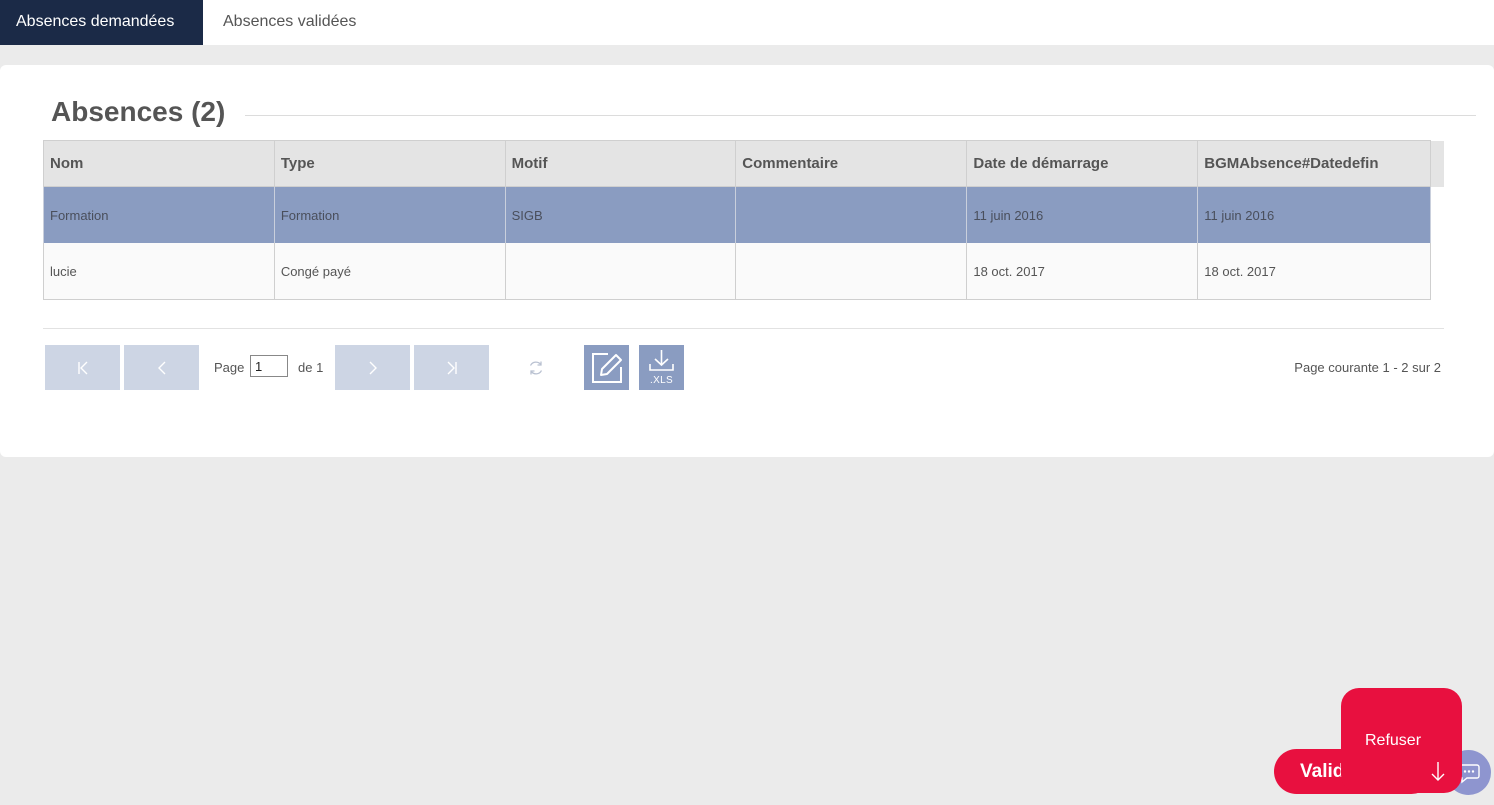 Image resolution: width=1494 pixels, height=805 pixels. Describe the element at coordinates (159, 214) in the screenshot. I see `cell-nom: Formation` at that location.